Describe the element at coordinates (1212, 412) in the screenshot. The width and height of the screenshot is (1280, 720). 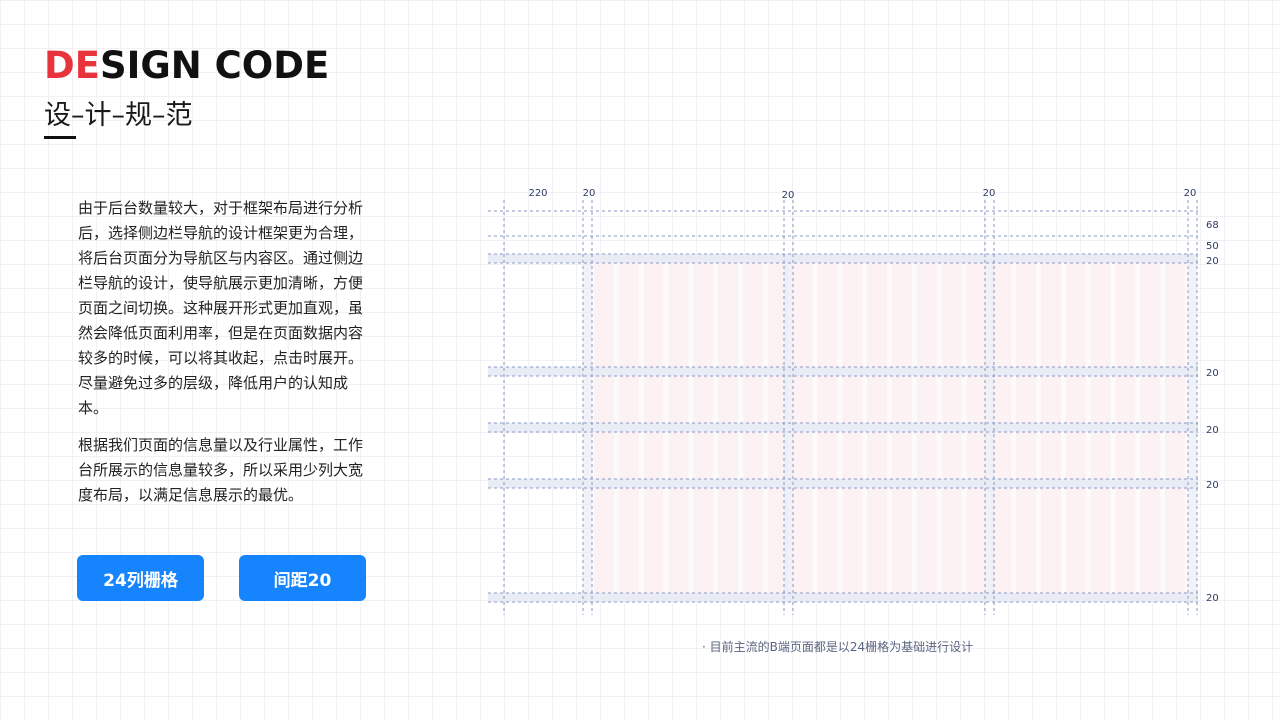
I see `right-dimension-labels: 68 50 20 20 20 20 20` at that location.